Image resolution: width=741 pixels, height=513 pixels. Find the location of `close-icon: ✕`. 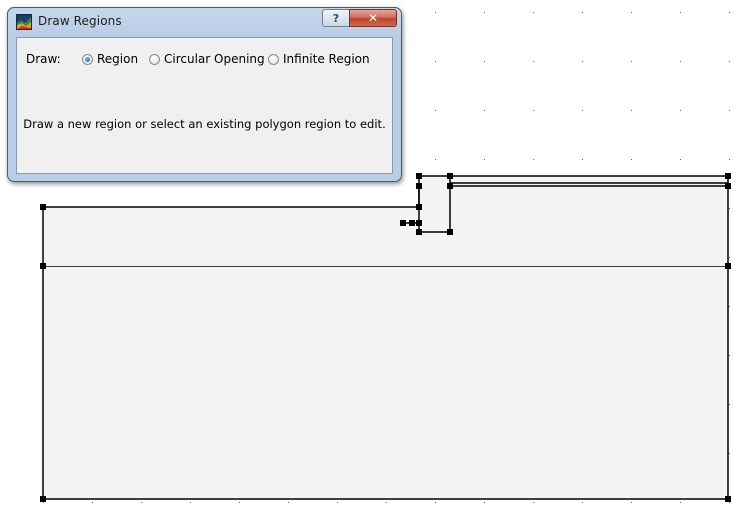

close-icon: ✕ is located at coordinates (373, 18).